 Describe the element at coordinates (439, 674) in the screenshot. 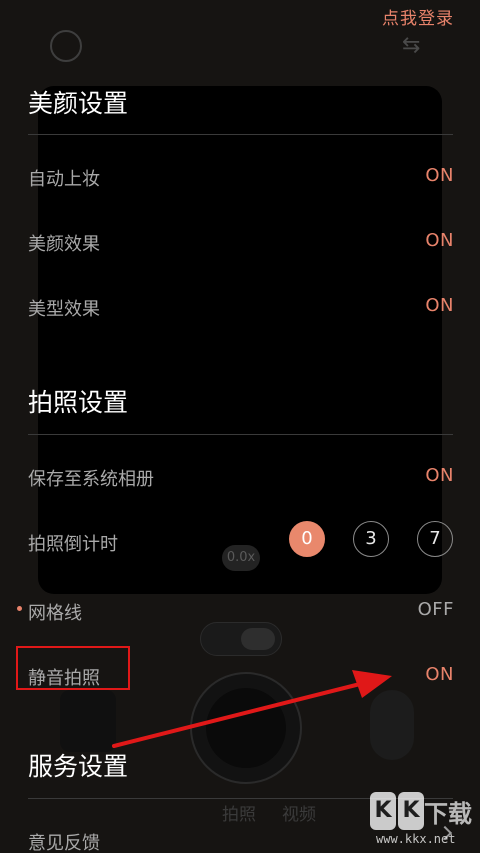

I see `toggle-mute-shutter: ON` at that location.